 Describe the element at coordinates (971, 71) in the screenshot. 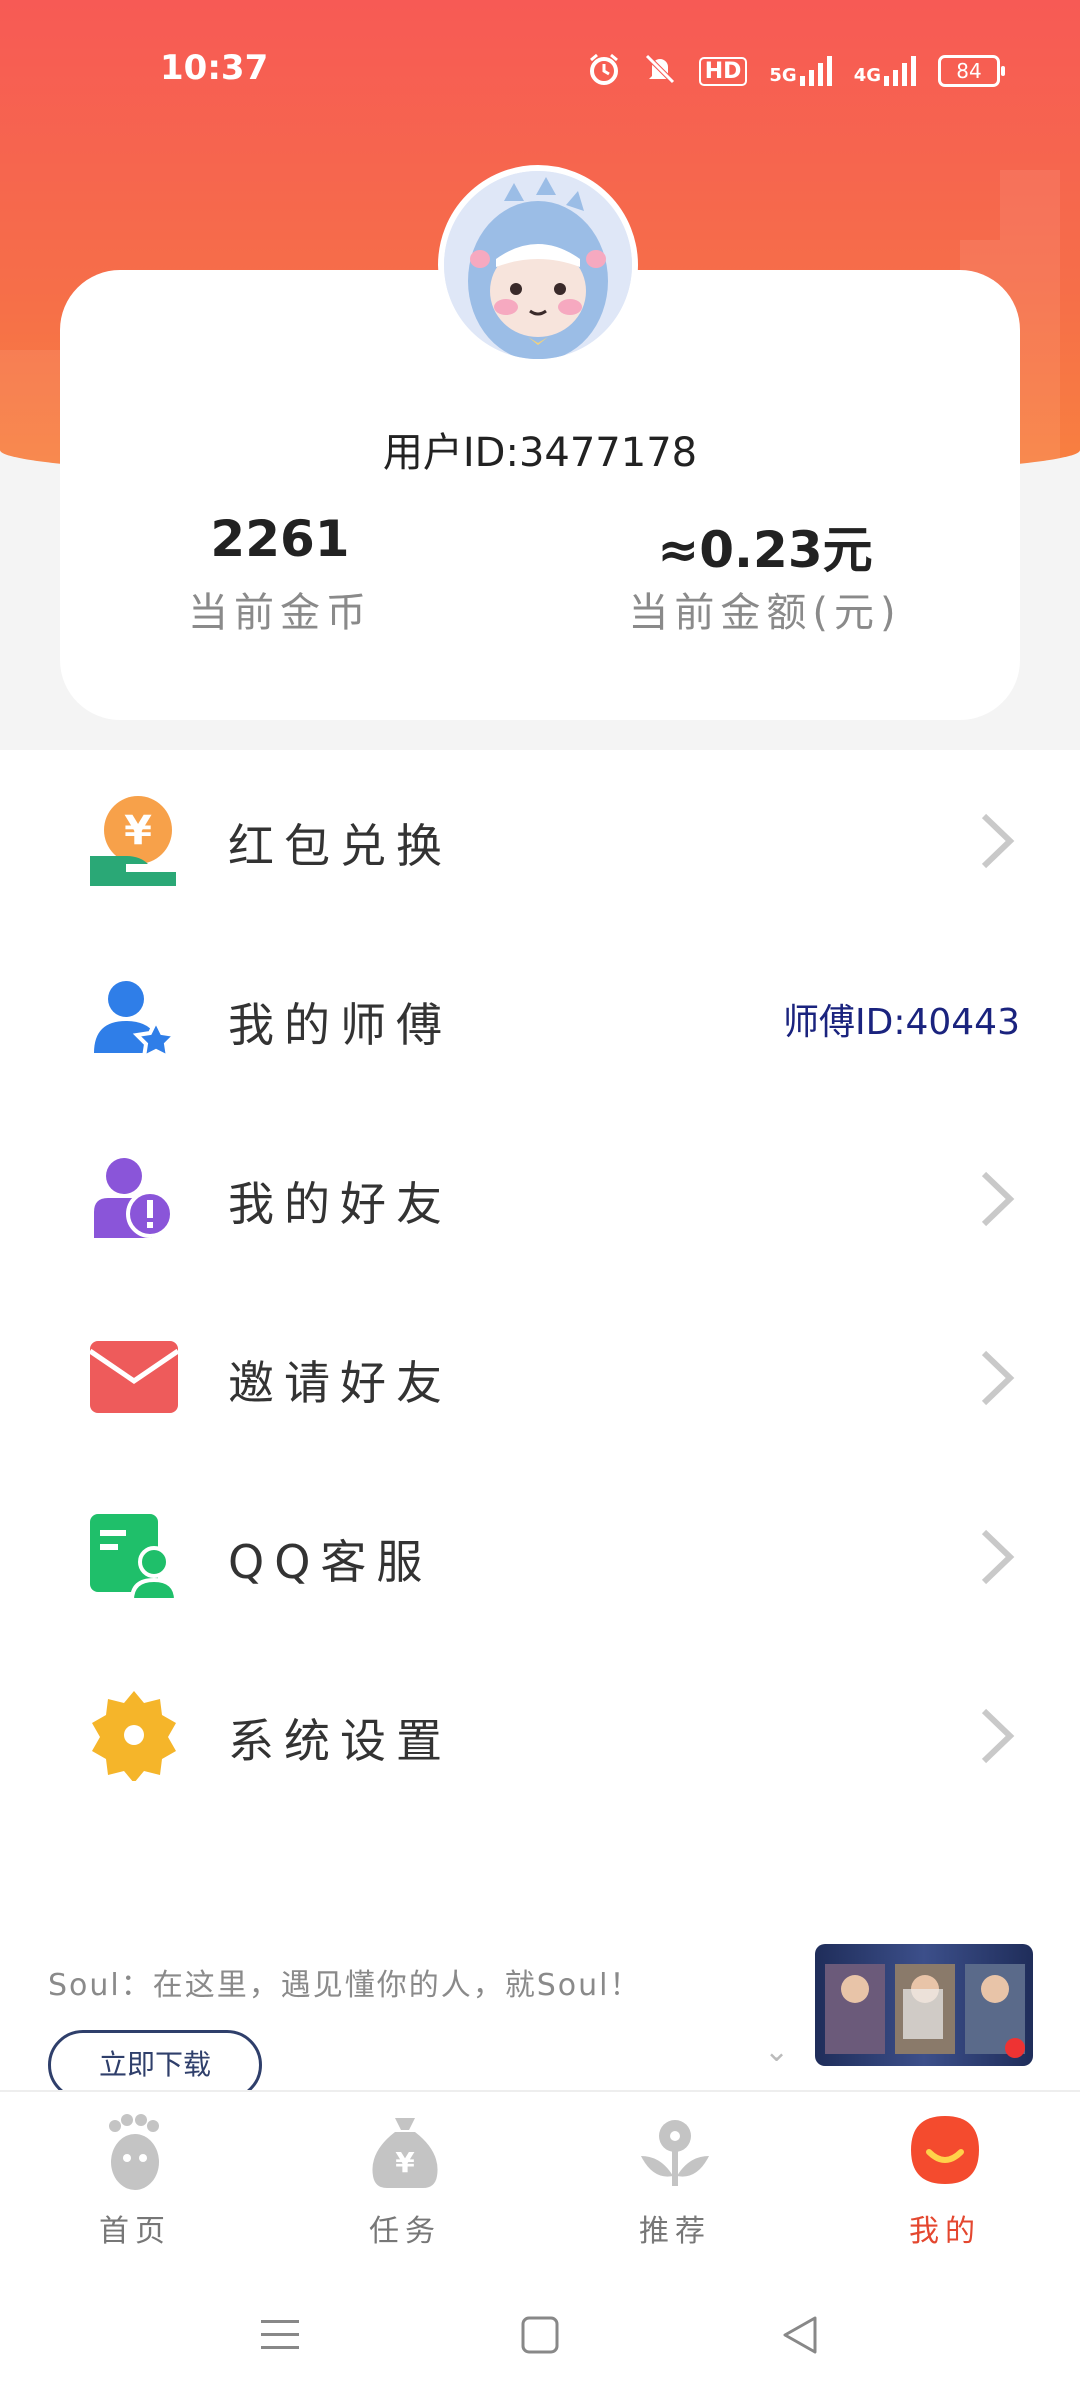

I see `battery-icon: 84` at that location.